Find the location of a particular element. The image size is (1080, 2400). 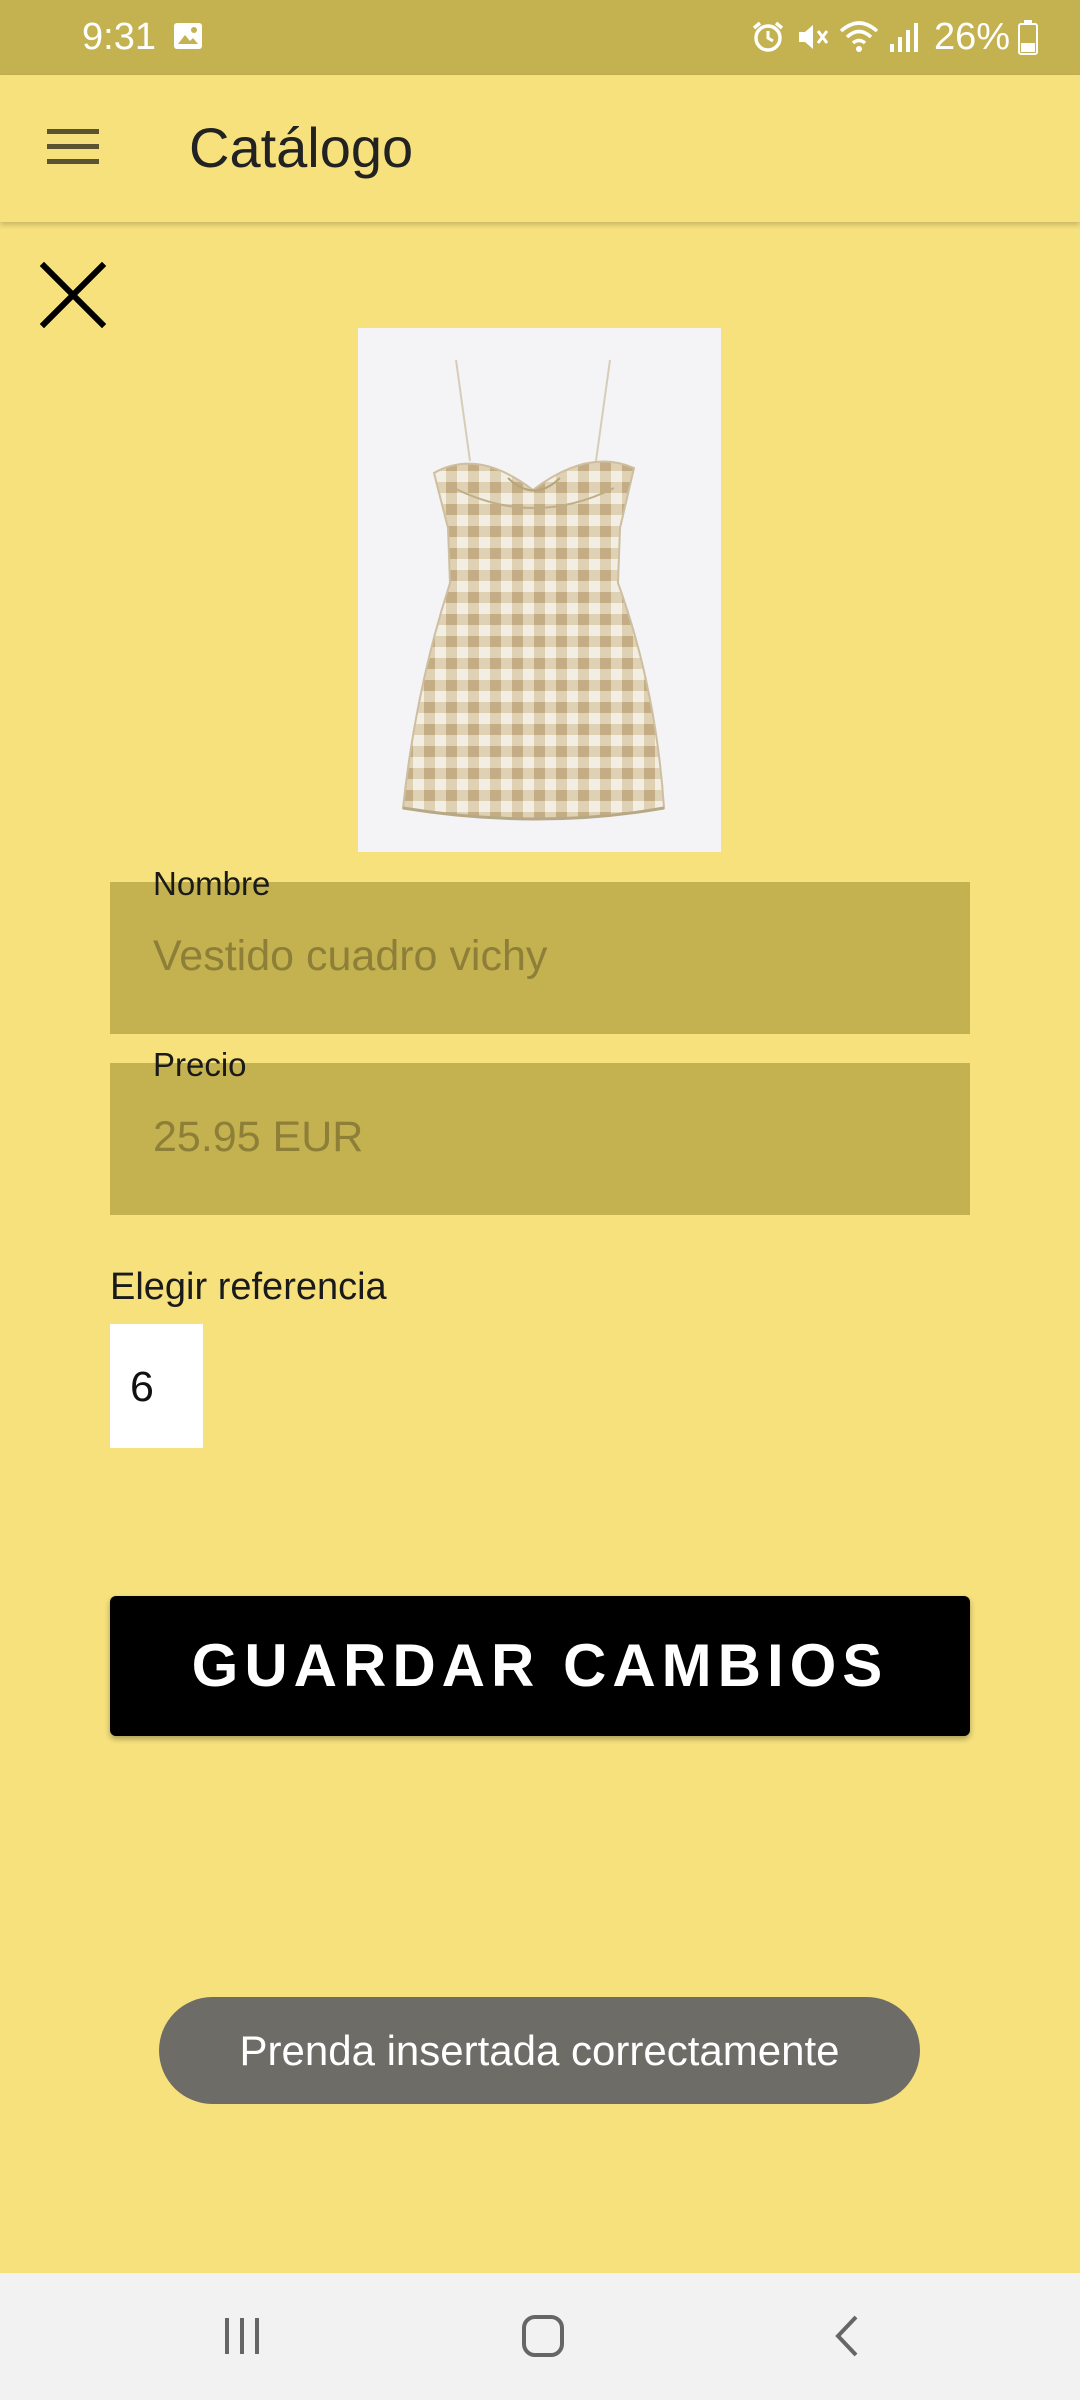

gallery-icon is located at coordinates (188, 36).